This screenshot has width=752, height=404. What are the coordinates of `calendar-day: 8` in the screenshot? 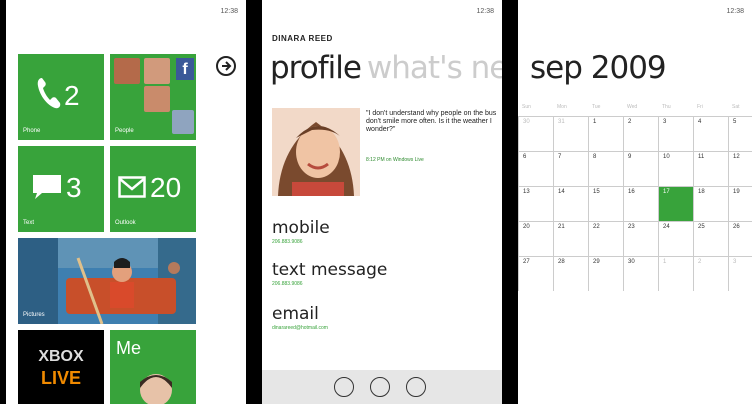 It's located at (605, 168).